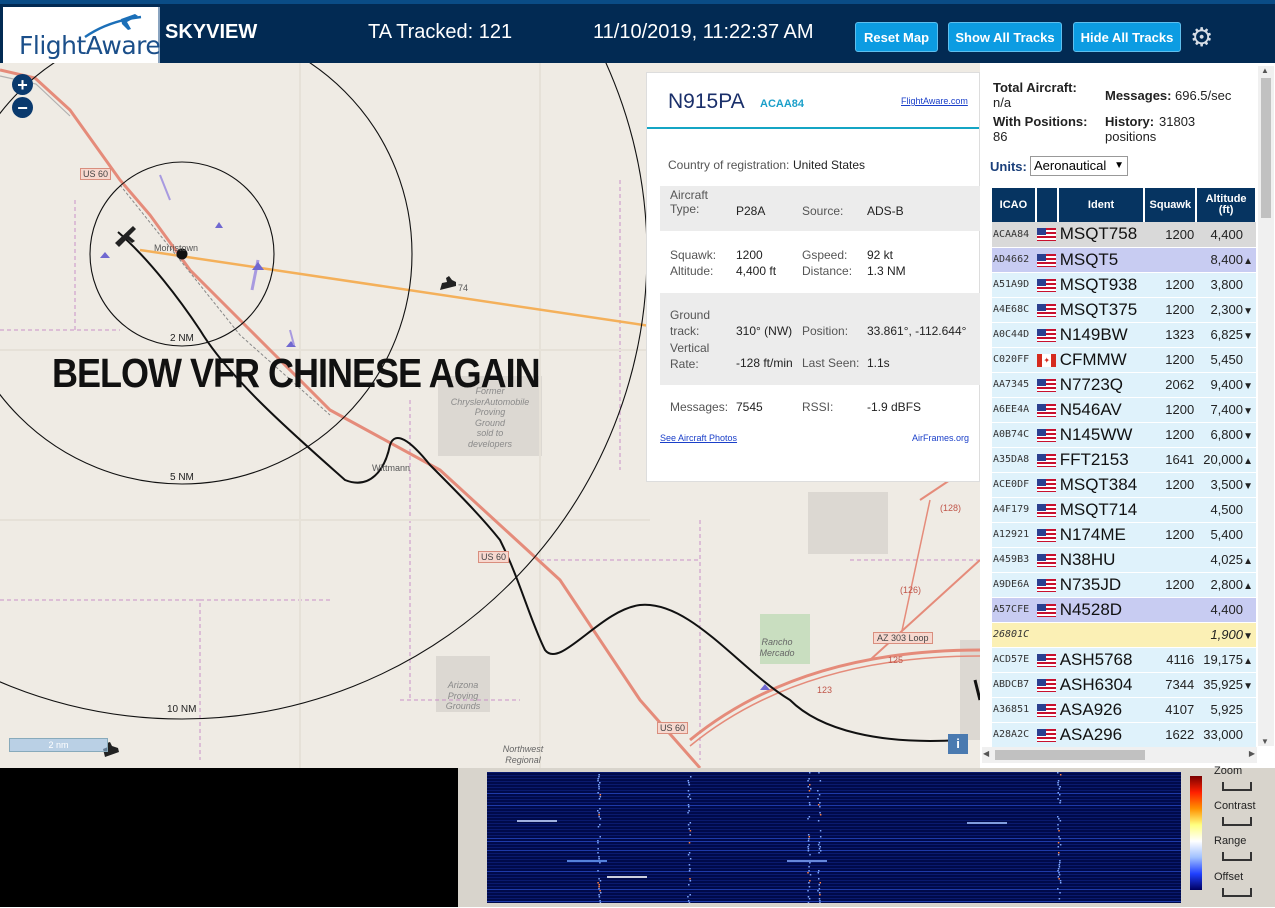  Describe the element at coordinates (1124, 485) in the screenshot. I see `table-row: ACE0DF MSQT384 1200 3,500▼` at that location.